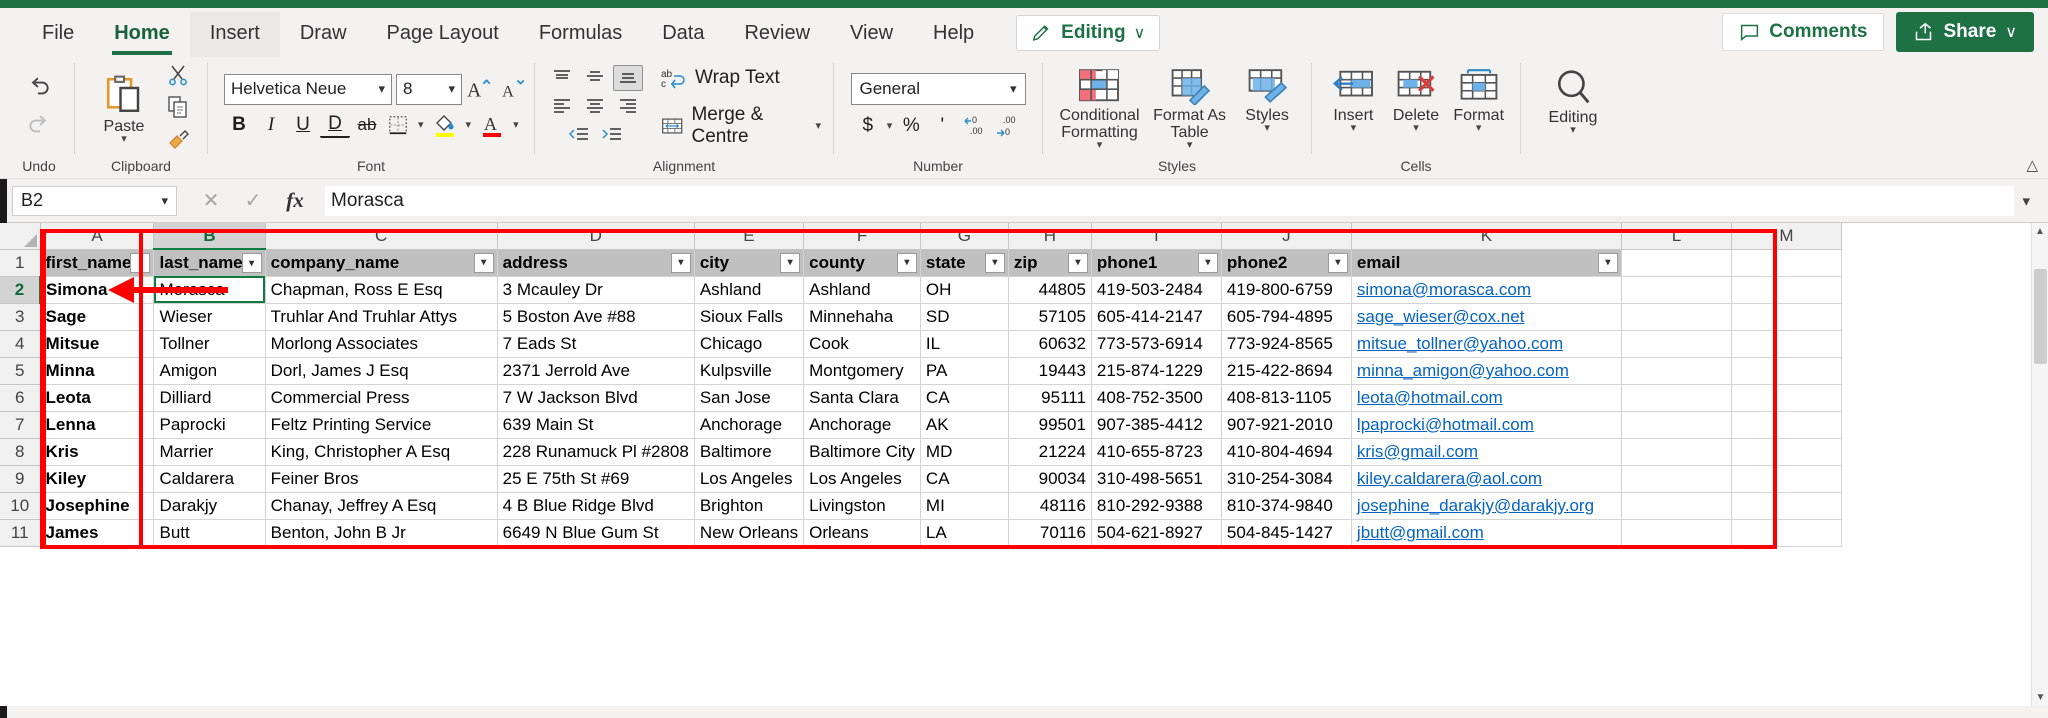 This screenshot has height=718, width=2048. What do you see at coordinates (1486, 290) in the screenshot?
I see `cell-K2: simona@morasca.com` at bounding box center [1486, 290].